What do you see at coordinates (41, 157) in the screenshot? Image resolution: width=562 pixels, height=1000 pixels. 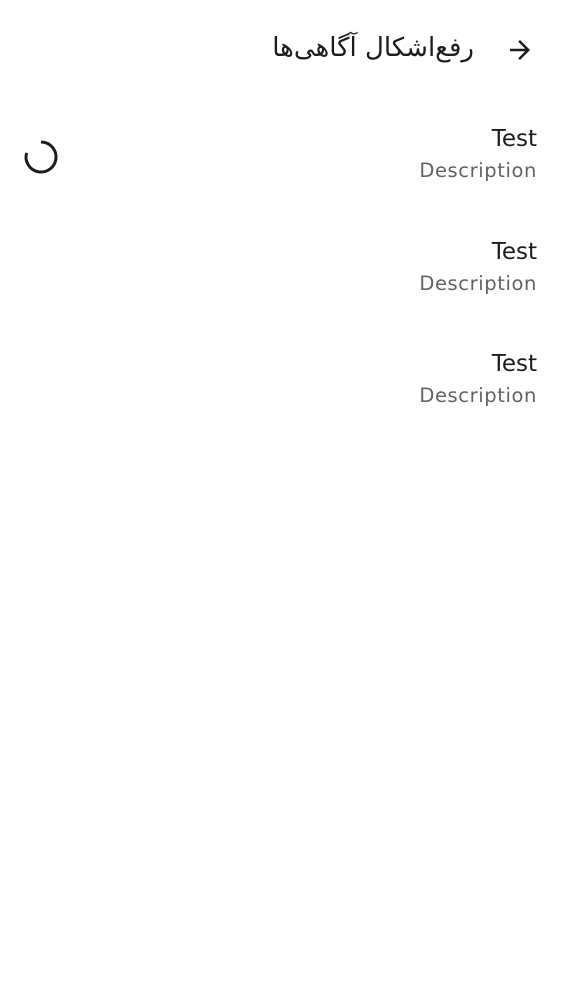 I see `loading-spinner-icon` at bounding box center [41, 157].